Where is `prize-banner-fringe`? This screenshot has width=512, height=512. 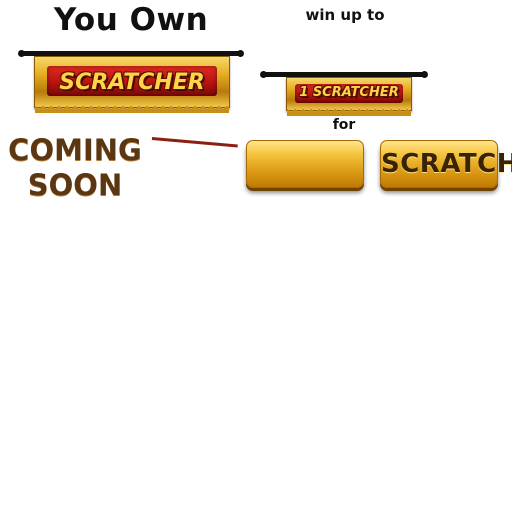
prize-banner-fringe is located at coordinates (349, 112).